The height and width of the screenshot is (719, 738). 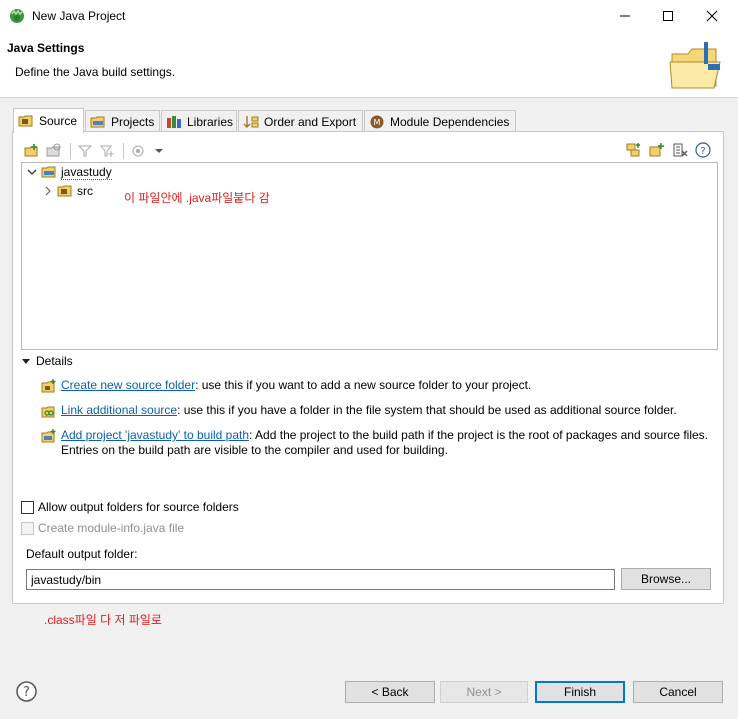 I want to click on tab-projects: Projects, so click(x=122, y=121).